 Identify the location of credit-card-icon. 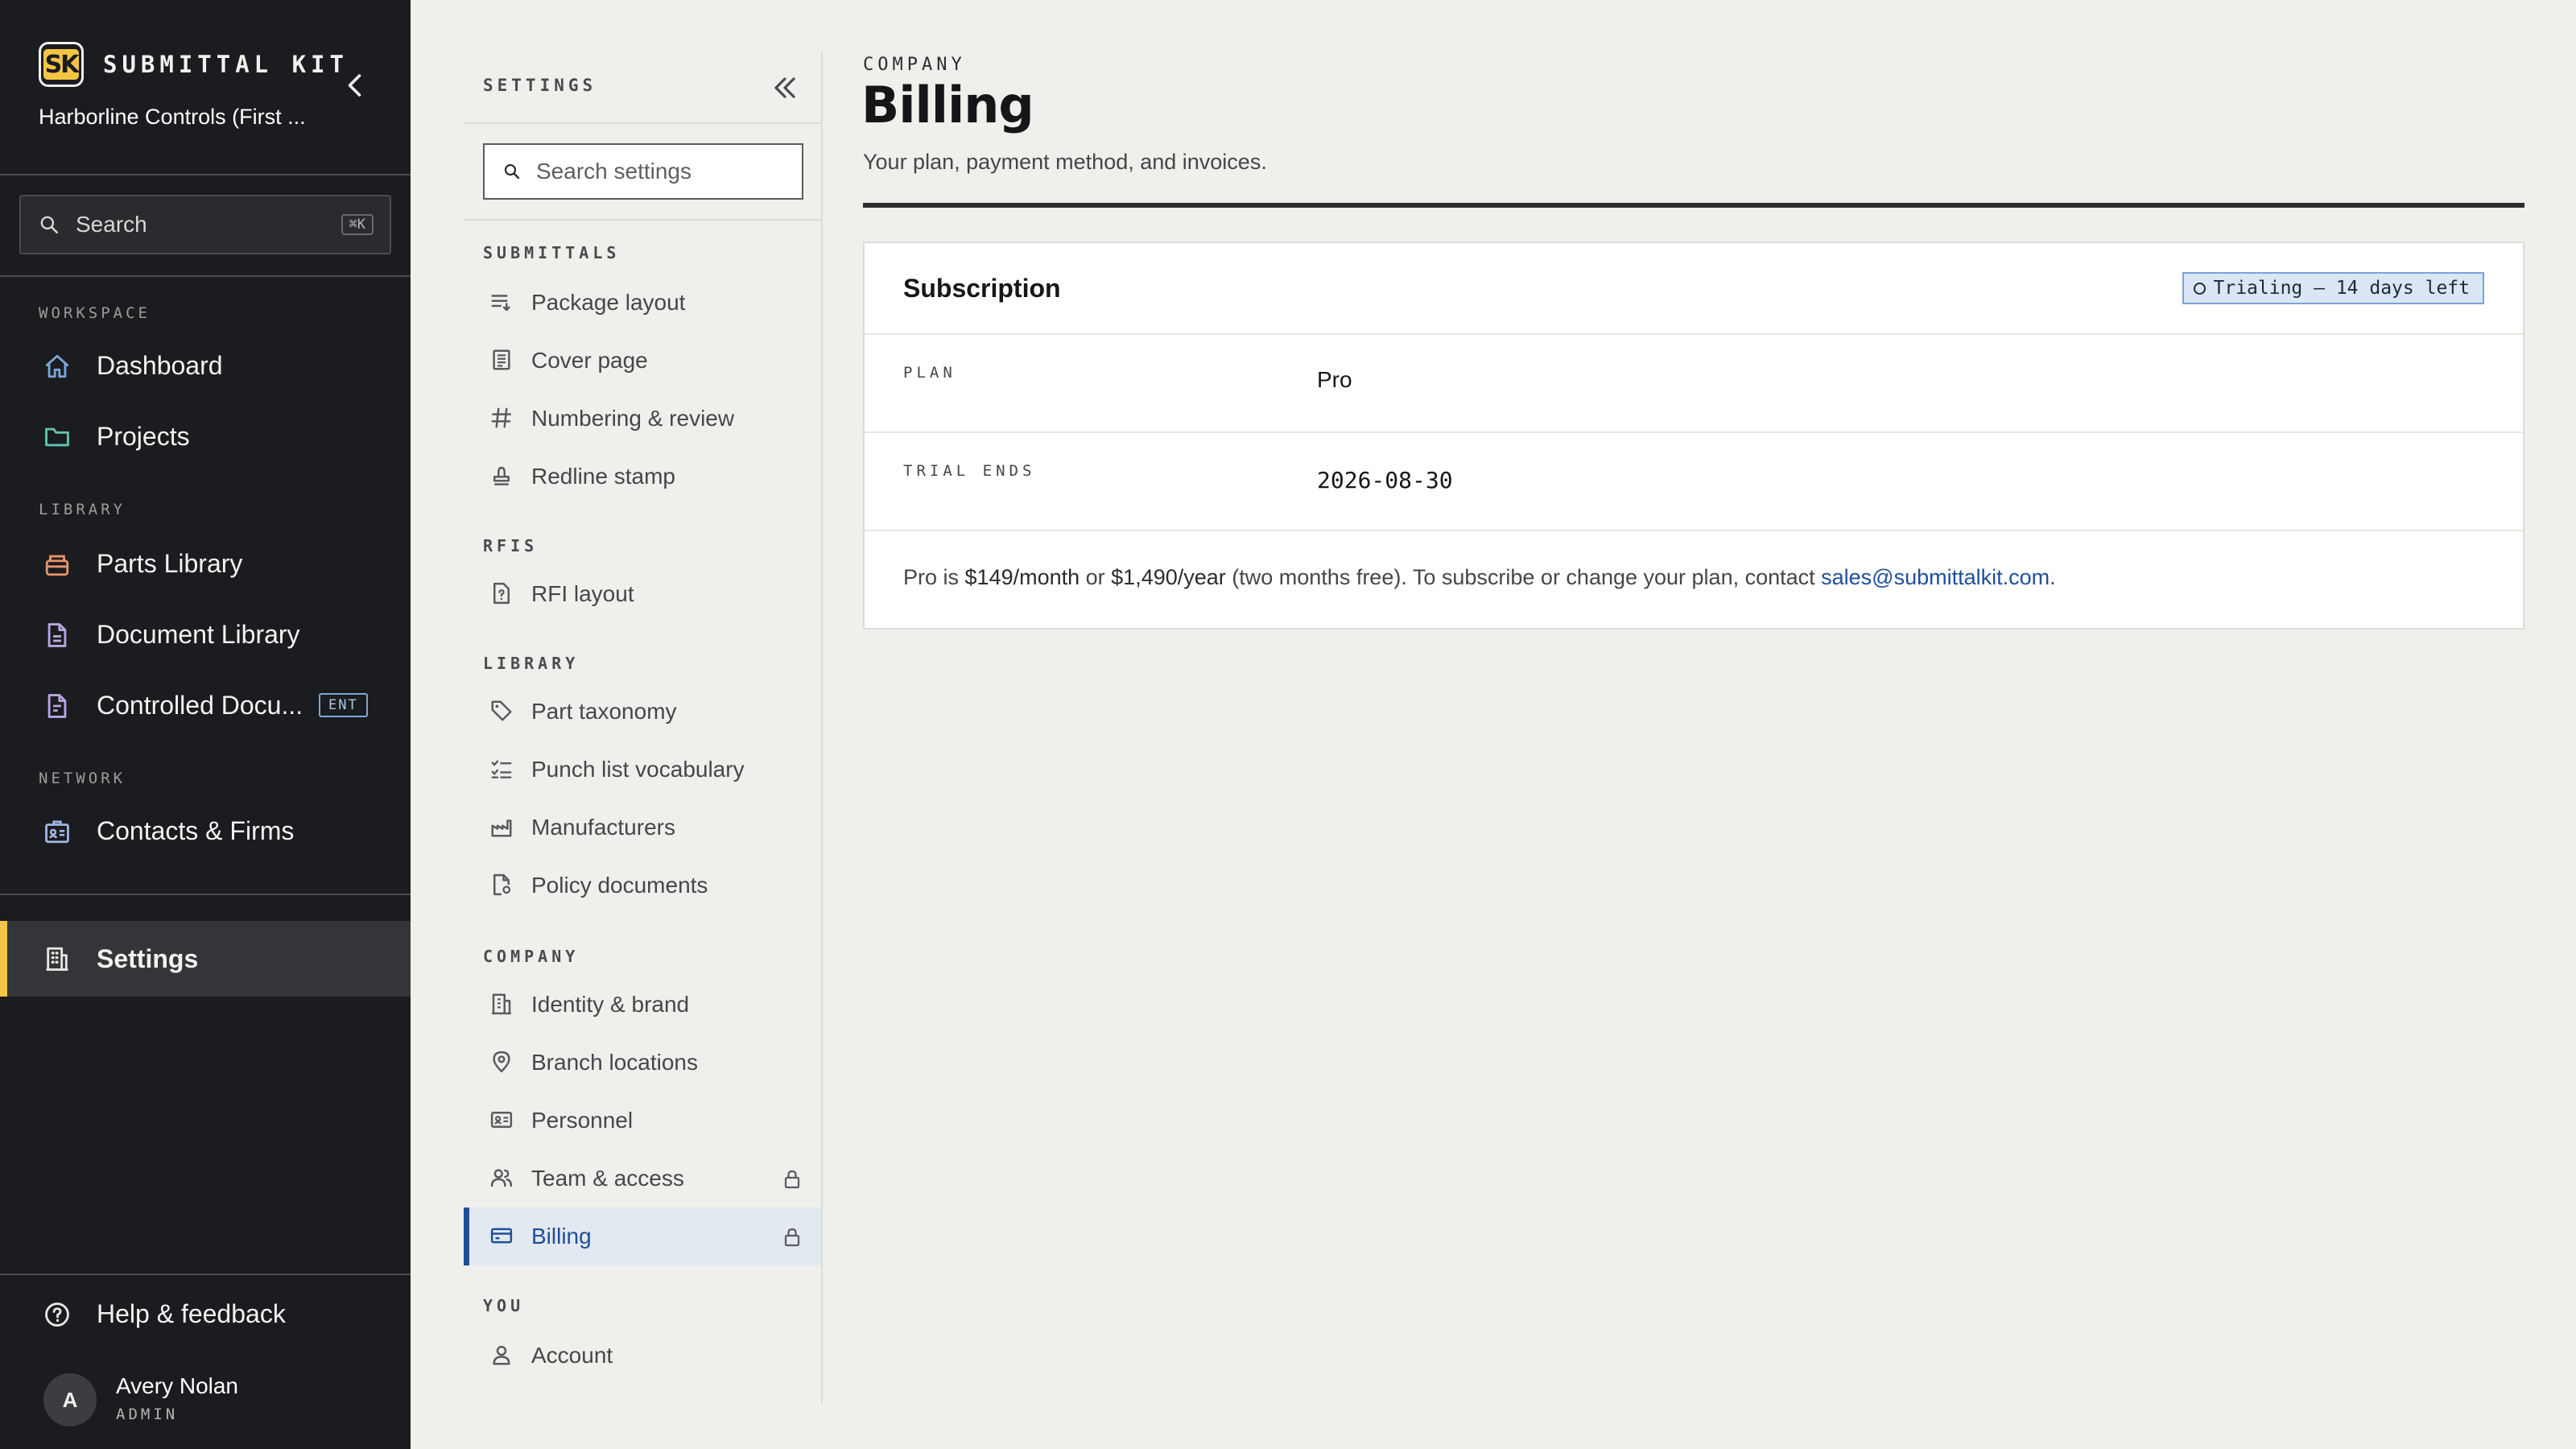
(501, 1236).